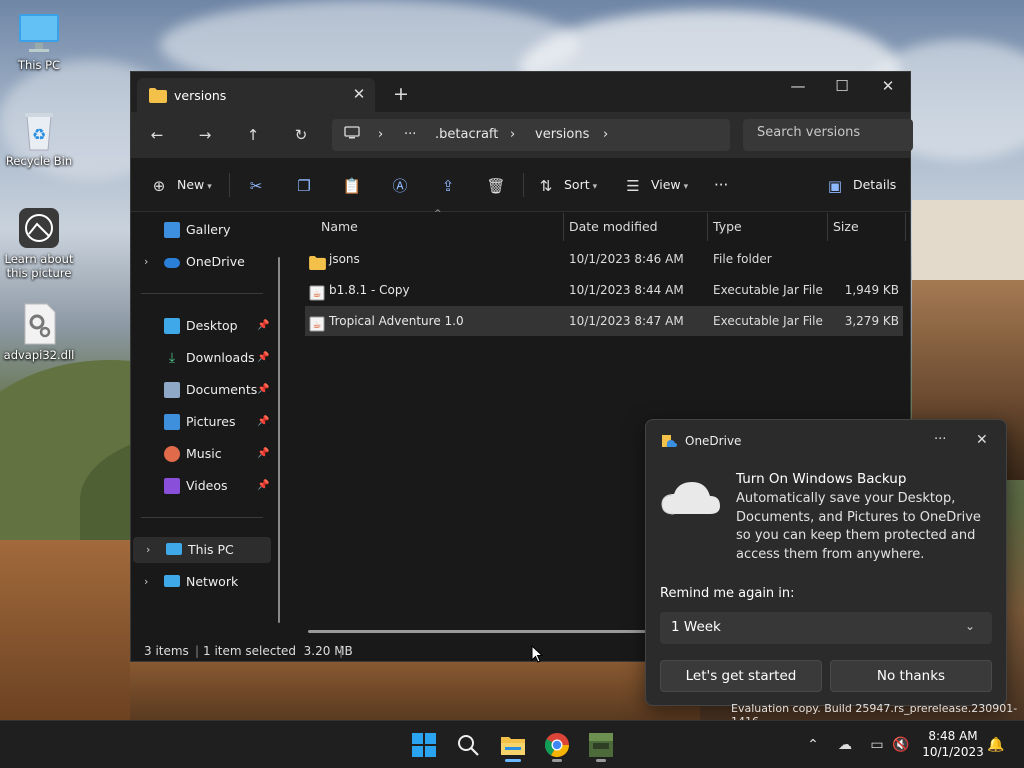 The image size is (1024, 768). Describe the element at coordinates (466, 134) in the screenshot. I see `breadcrumb-item: .betacraft` at that location.